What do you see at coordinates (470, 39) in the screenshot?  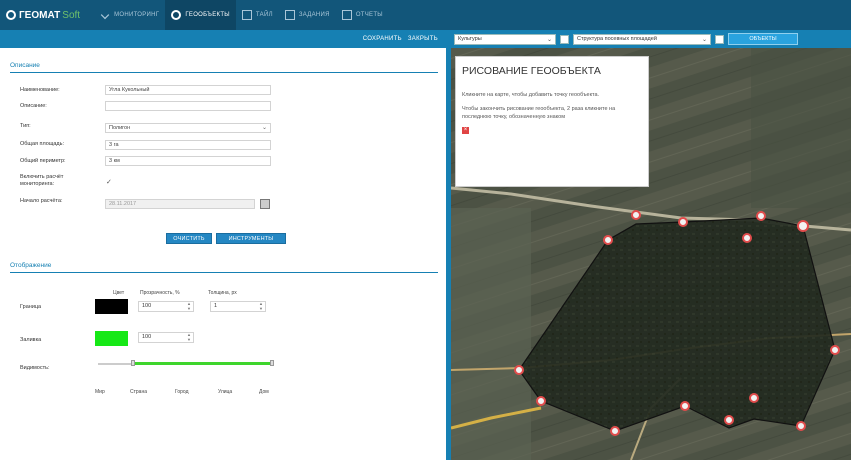 I see `layer-select-value: Культуры` at bounding box center [470, 39].